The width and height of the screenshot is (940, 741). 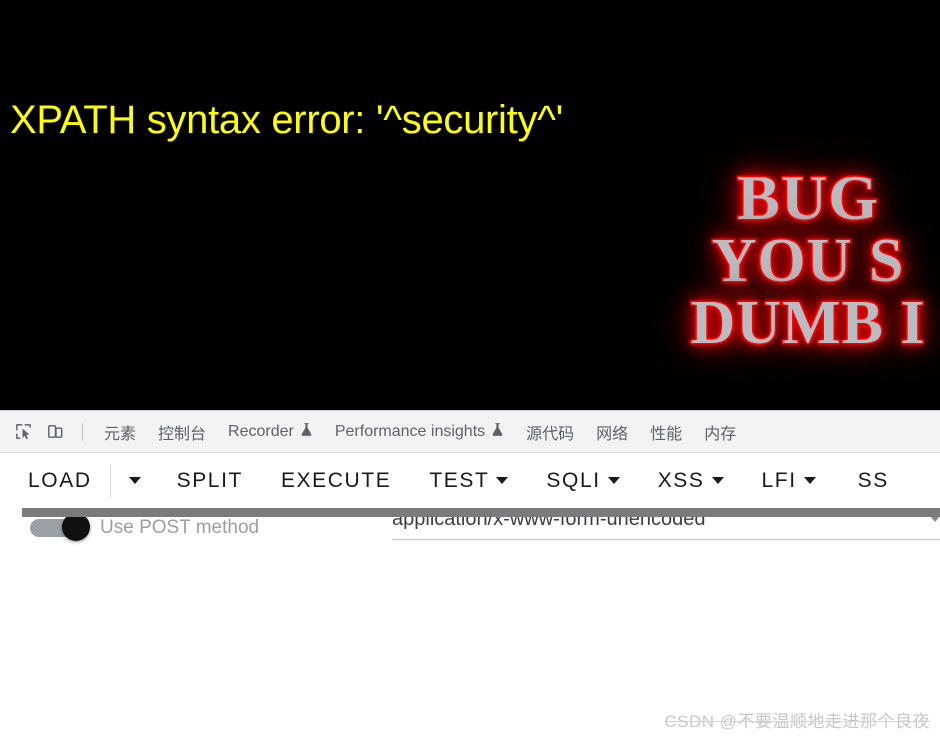 I want to click on tab-recorder: Recorder, so click(x=270, y=431).